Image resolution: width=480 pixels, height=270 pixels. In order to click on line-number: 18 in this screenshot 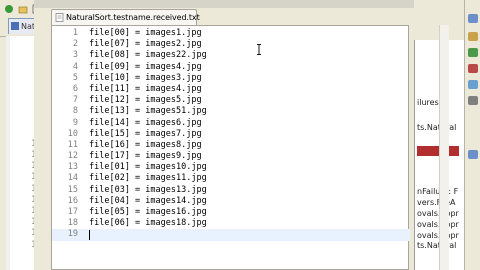, I will do `click(72, 223)`.